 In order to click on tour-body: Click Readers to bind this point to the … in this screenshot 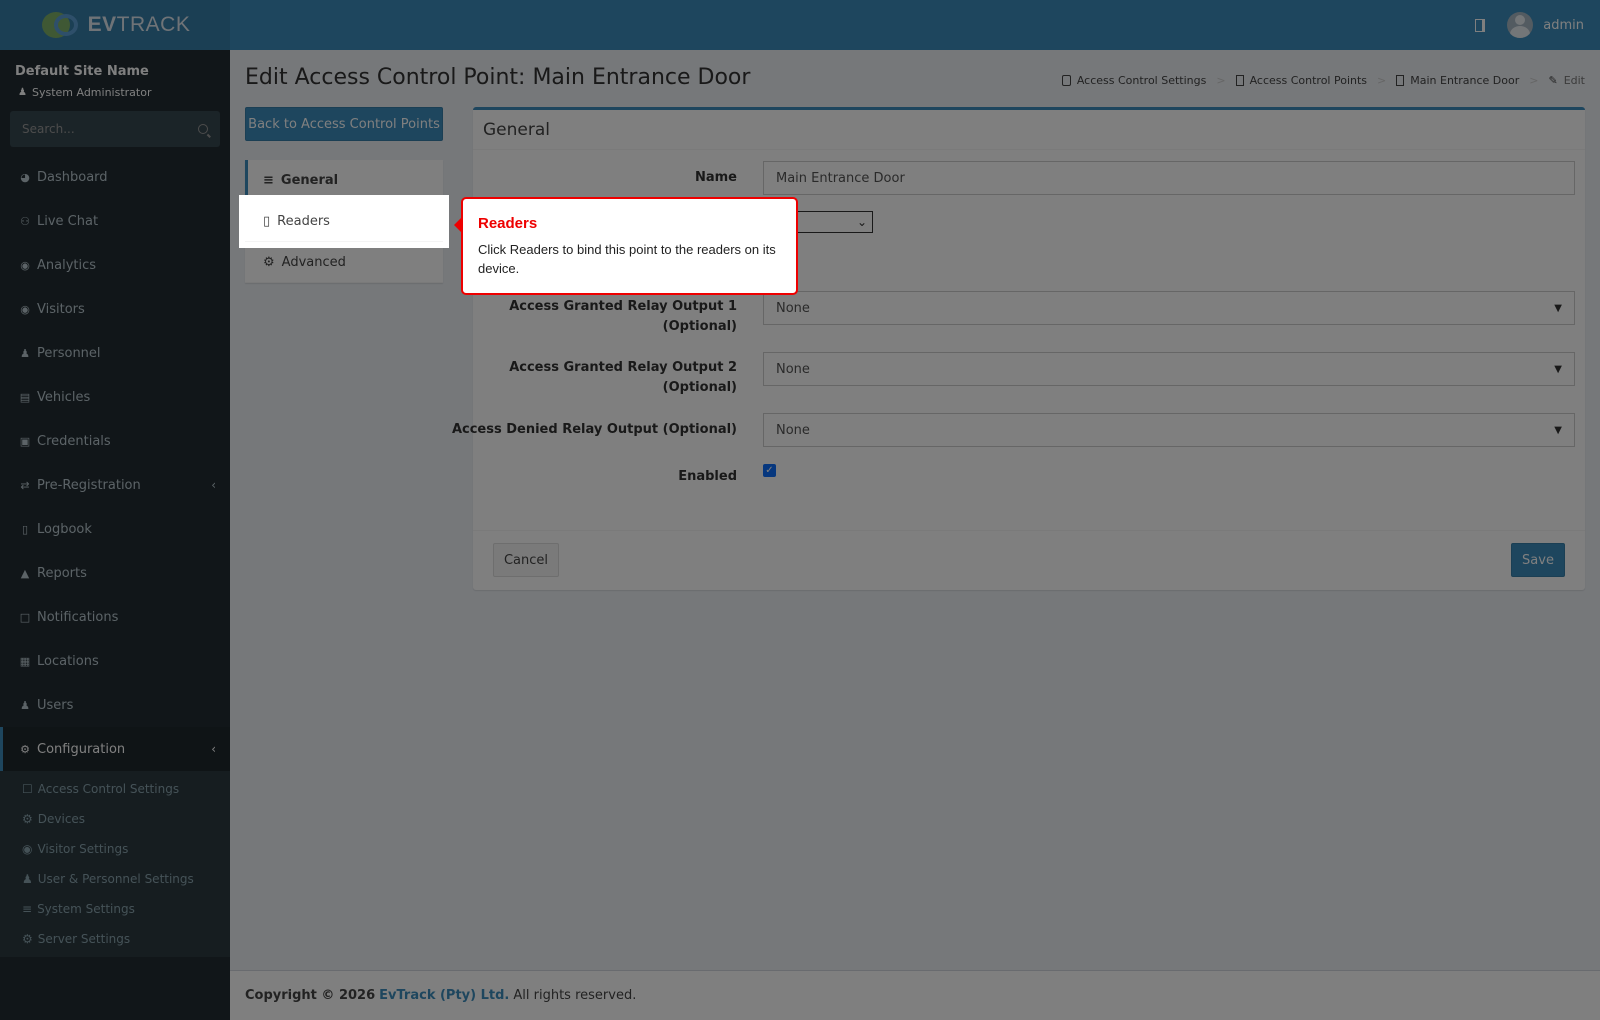, I will do `click(627, 259)`.